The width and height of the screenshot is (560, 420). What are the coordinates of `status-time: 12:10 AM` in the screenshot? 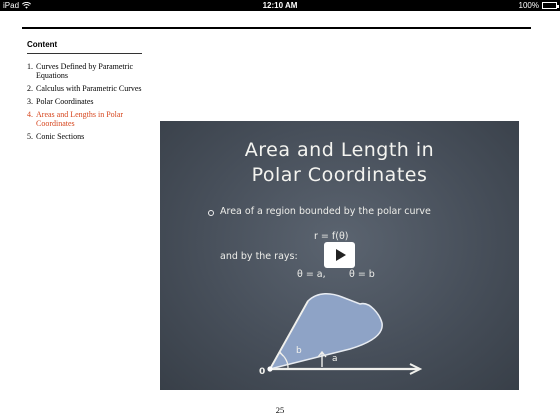 It's located at (280, 5).